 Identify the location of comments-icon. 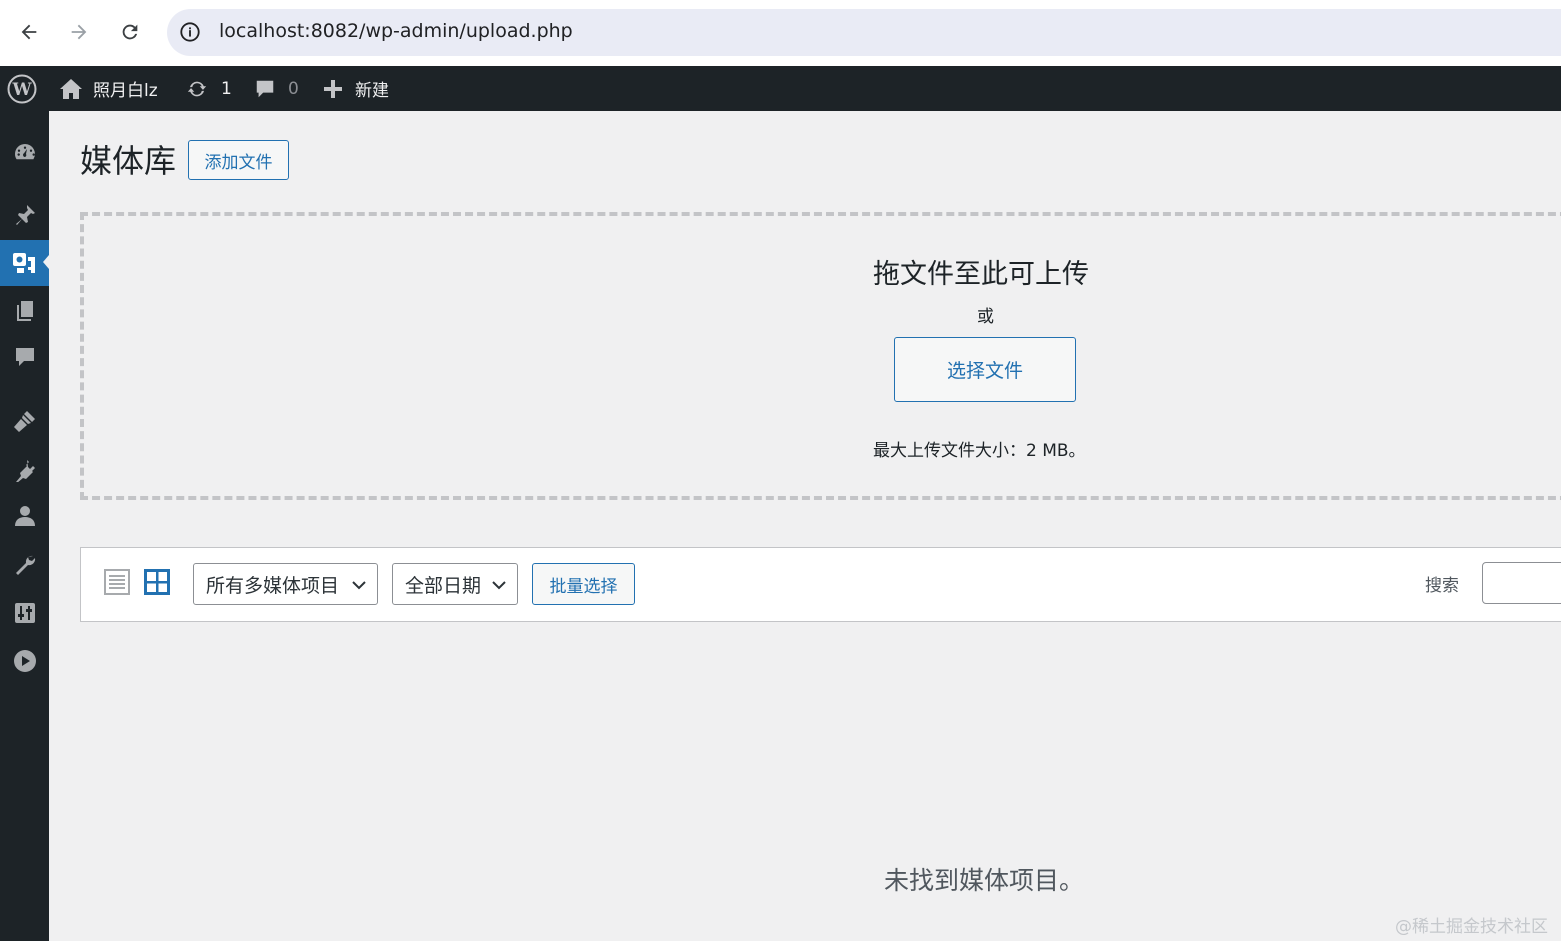
(24, 357).